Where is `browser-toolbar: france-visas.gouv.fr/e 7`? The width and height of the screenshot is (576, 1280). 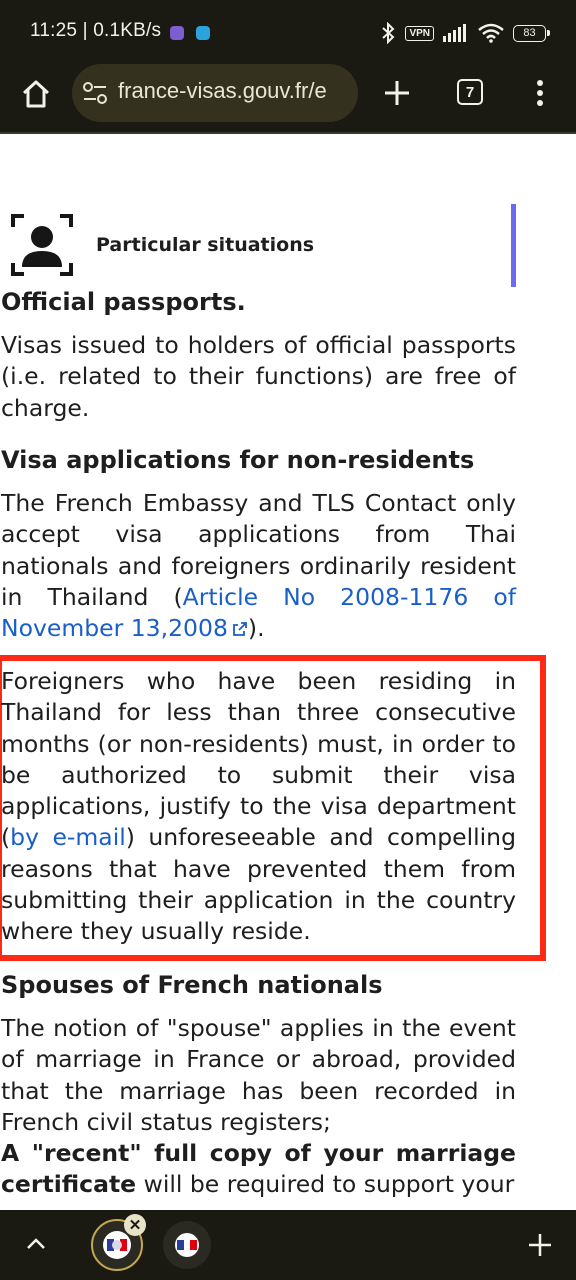
browser-toolbar: france-visas.gouv.fr/e 7 is located at coordinates (288, 99).